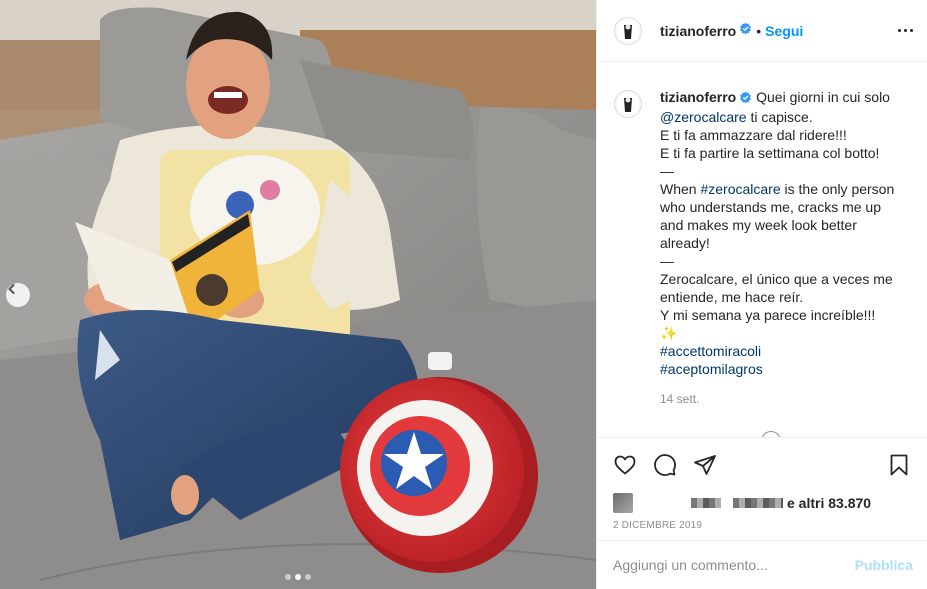 This screenshot has width=927, height=589. What do you see at coordinates (758, 225) in the screenshot?
I see `caption-line: and makes my week look better` at bounding box center [758, 225].